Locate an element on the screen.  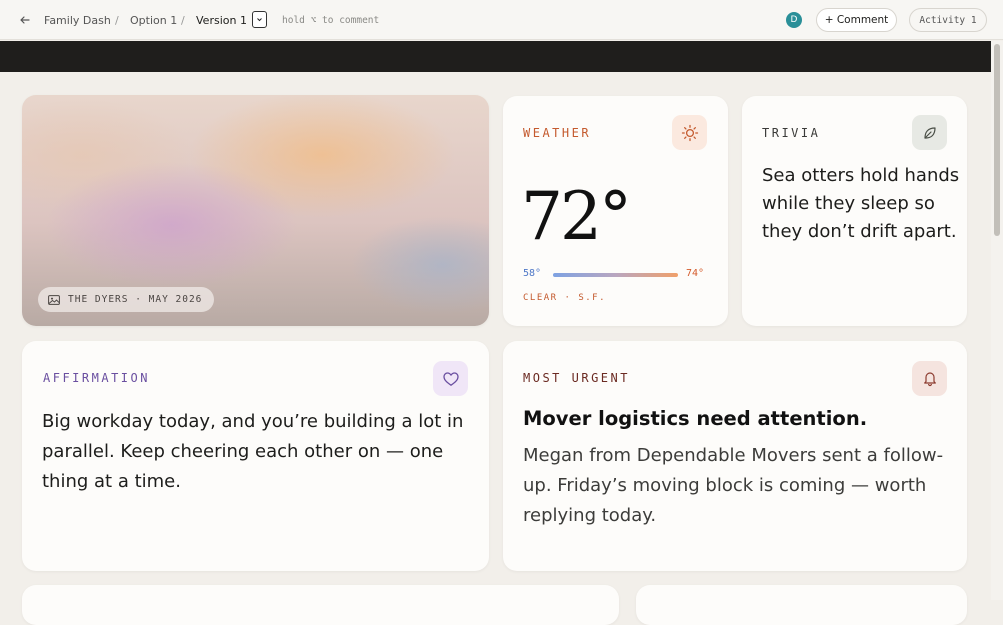
affirmation-icon-badge is located at coordinates (450, 378).